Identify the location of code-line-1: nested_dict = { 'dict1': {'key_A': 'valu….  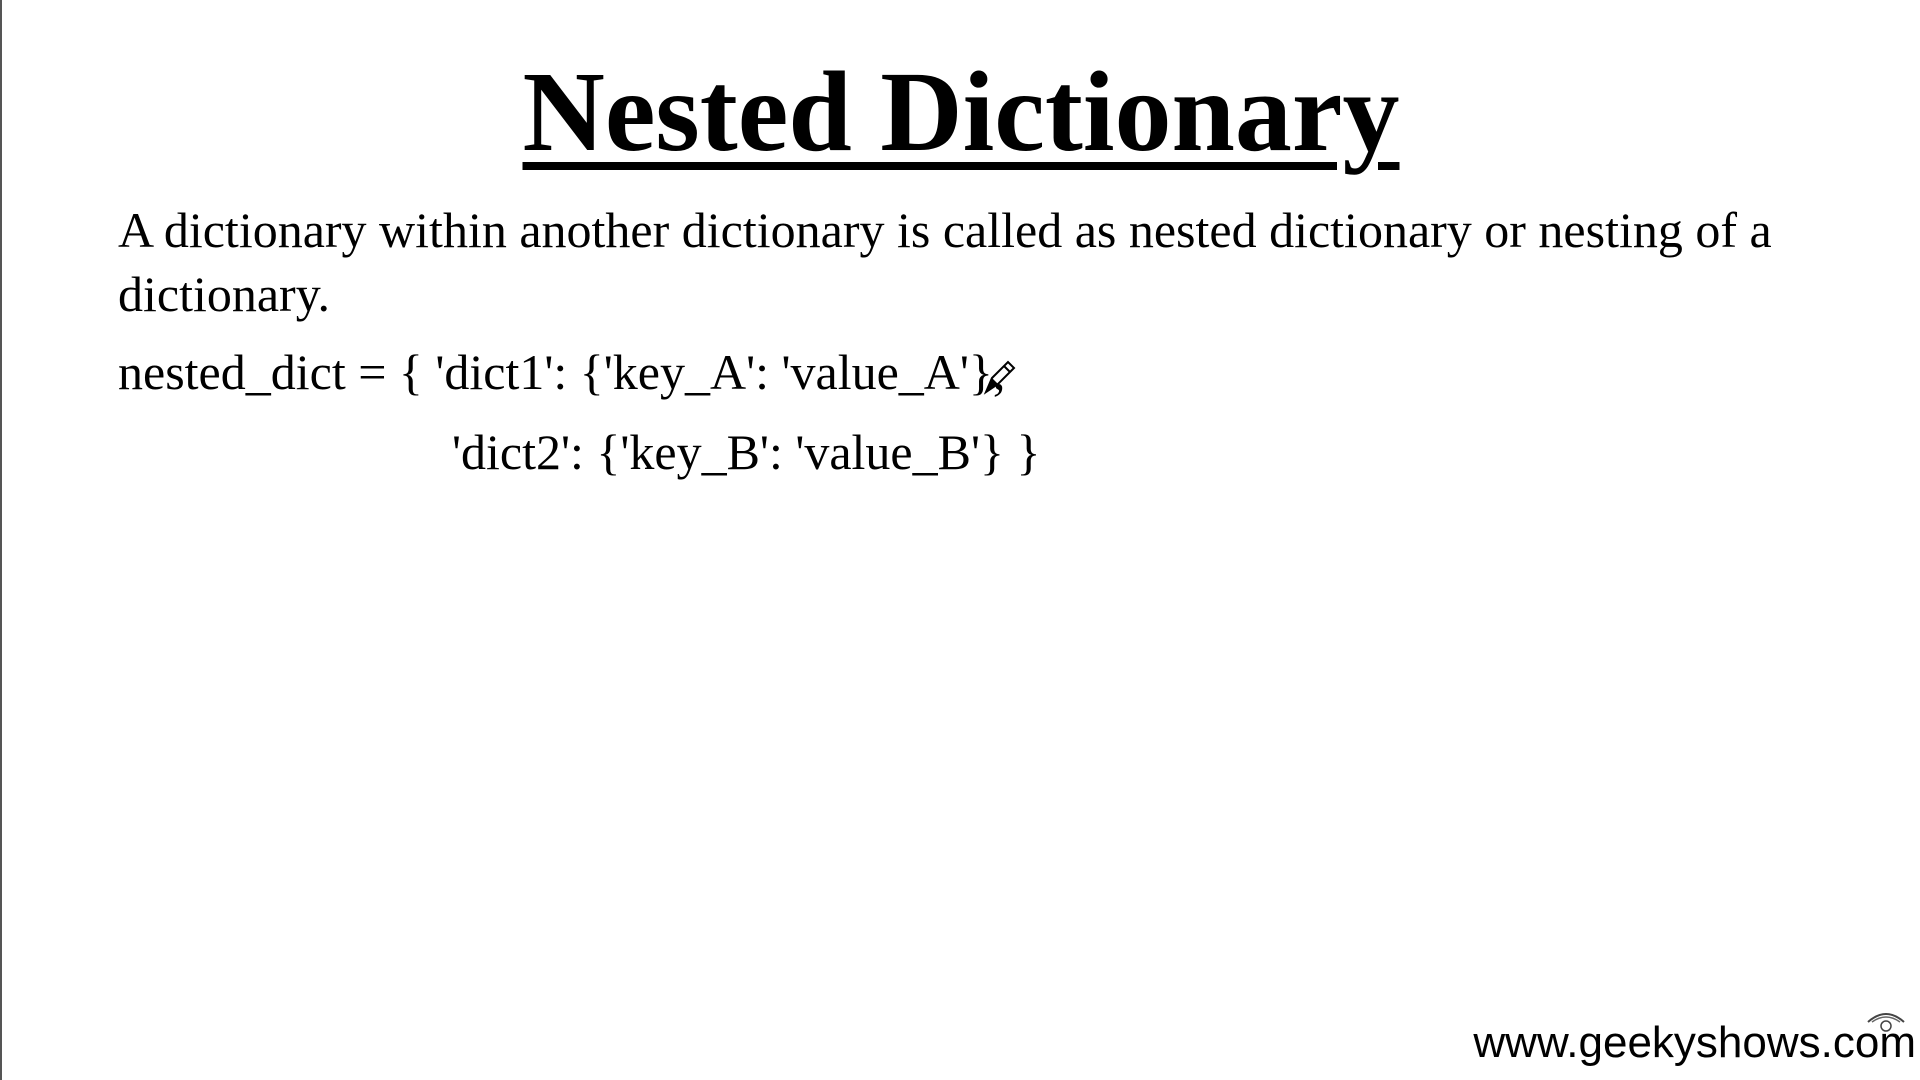
(562, 372).